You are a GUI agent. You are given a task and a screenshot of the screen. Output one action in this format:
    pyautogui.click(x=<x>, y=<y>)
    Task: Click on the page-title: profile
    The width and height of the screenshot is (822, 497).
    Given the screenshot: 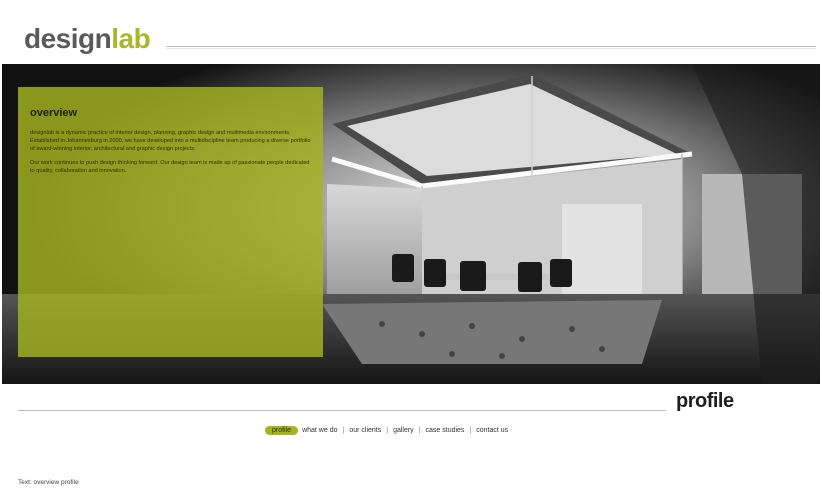 What is the action you would take?
    pyautogui.click(x=705, y=401)
    